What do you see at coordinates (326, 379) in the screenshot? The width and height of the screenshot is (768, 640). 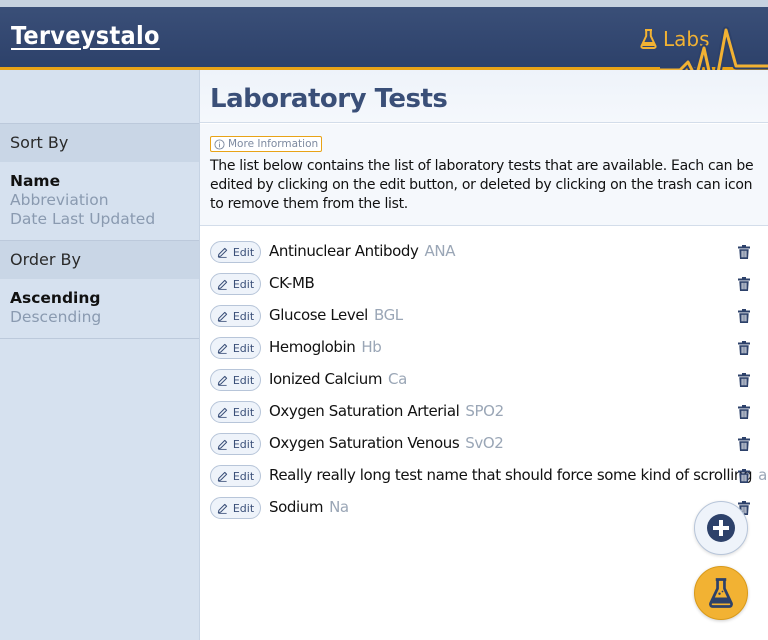 I see `test-name-text: Ionized Calcium` at bounding box center [326, 379].